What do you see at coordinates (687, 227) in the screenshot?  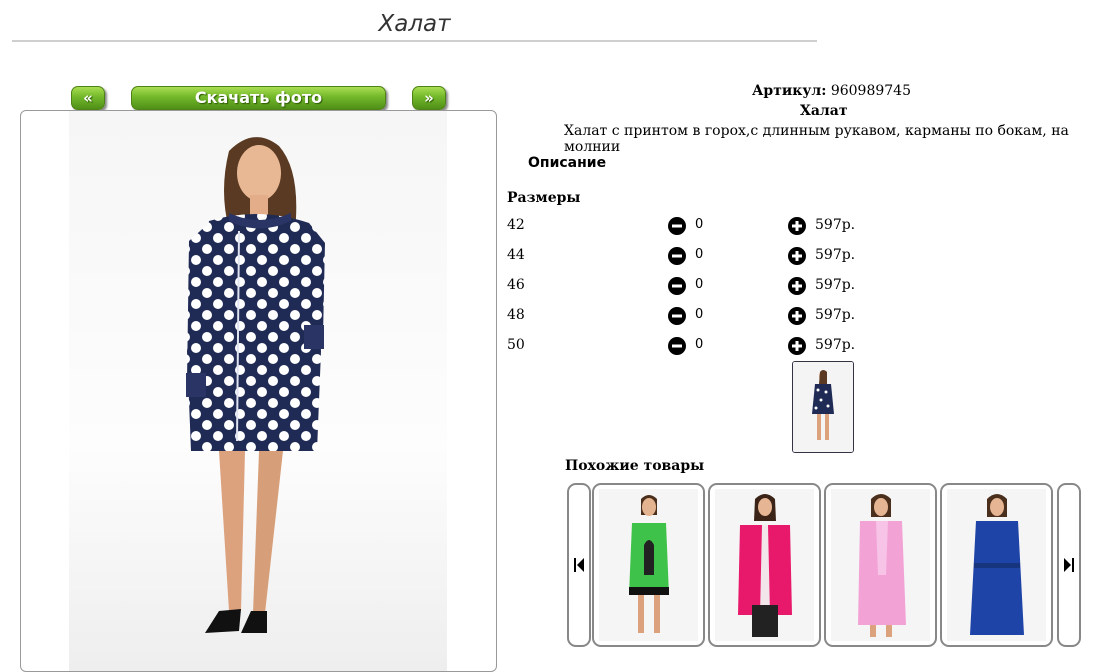 I see `size-row: 42 0 597р.` at bounding box center [687, 227].